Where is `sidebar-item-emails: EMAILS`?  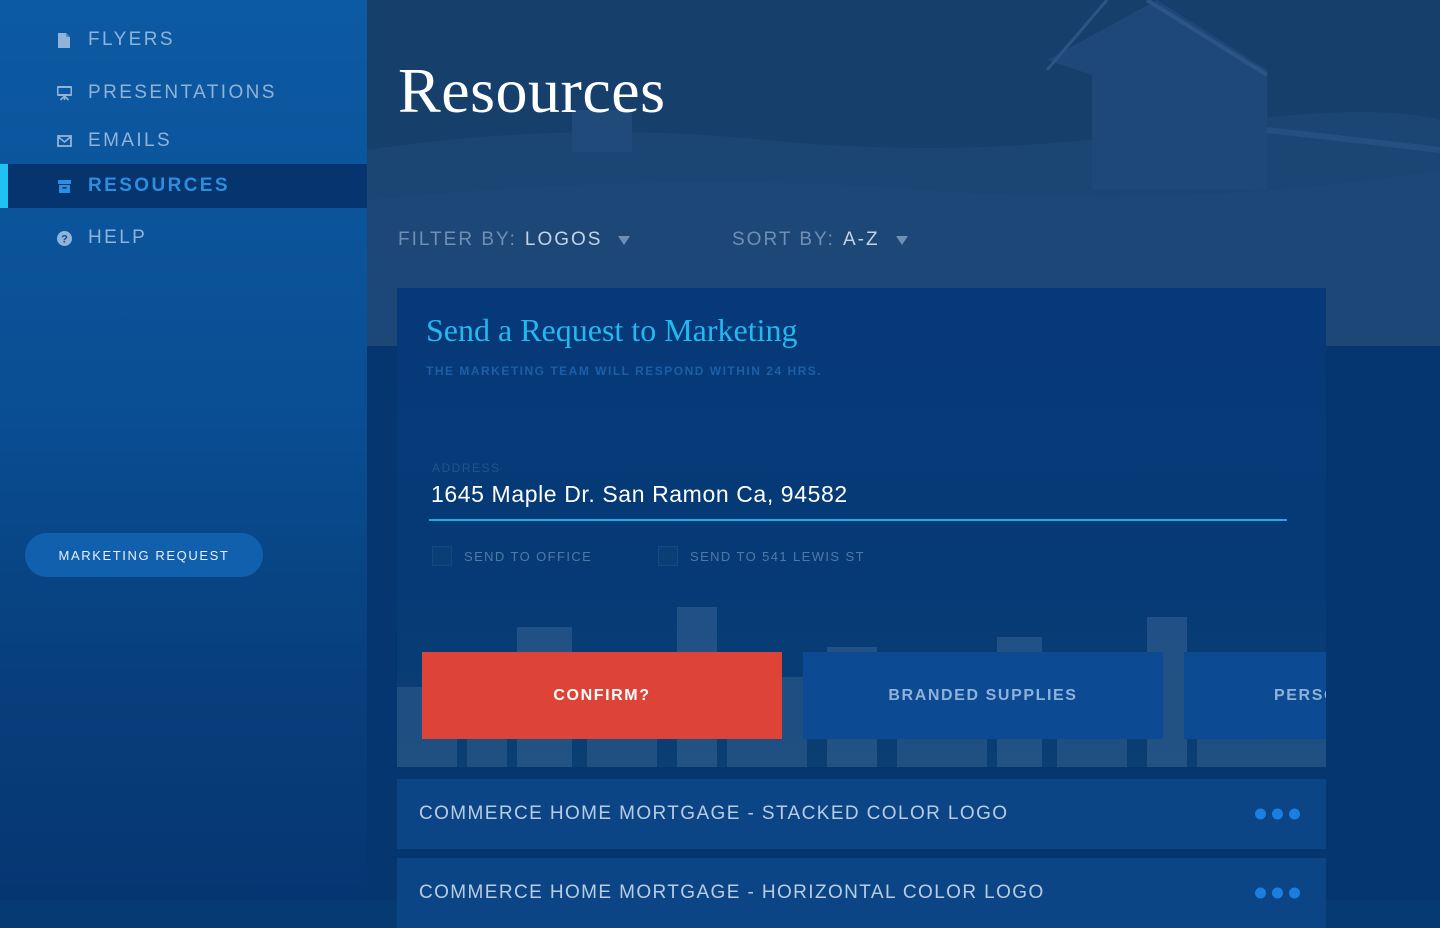 sidebar-item-emails: EMAILS is located at coordinates (183, 141).